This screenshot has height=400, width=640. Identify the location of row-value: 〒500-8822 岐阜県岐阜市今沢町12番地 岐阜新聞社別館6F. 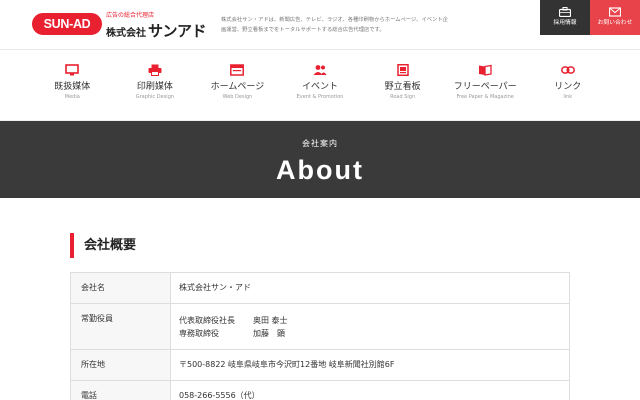
(370, 365).